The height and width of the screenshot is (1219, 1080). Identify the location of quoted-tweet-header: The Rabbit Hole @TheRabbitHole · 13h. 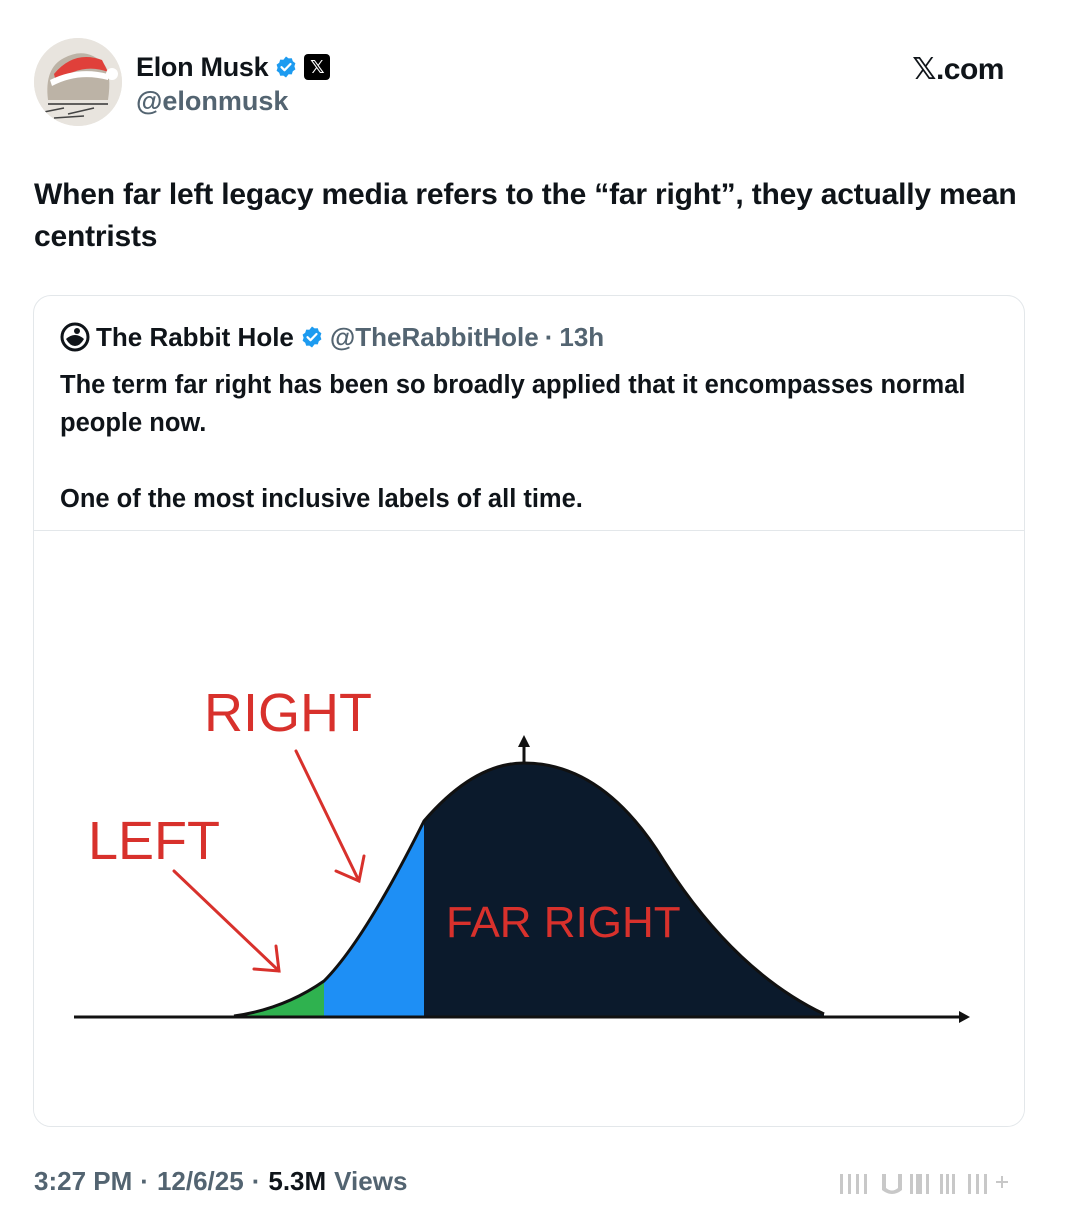
(332, 337).